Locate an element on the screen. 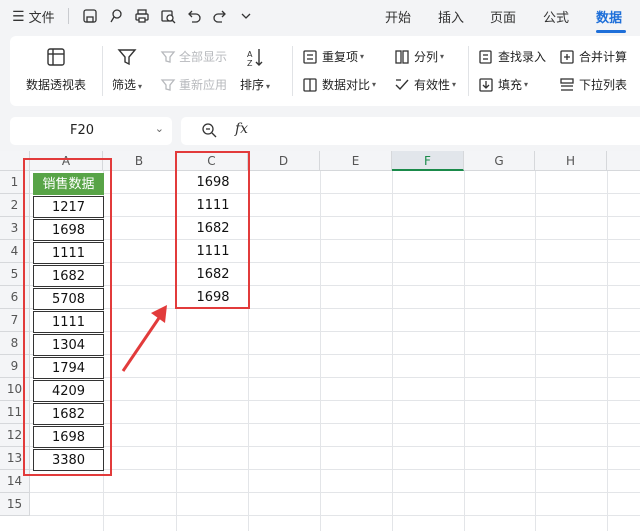 Image resolution: width=640 pixels, height=531 pixels. tab-data: 数据 is located at coordinates (609, 16).